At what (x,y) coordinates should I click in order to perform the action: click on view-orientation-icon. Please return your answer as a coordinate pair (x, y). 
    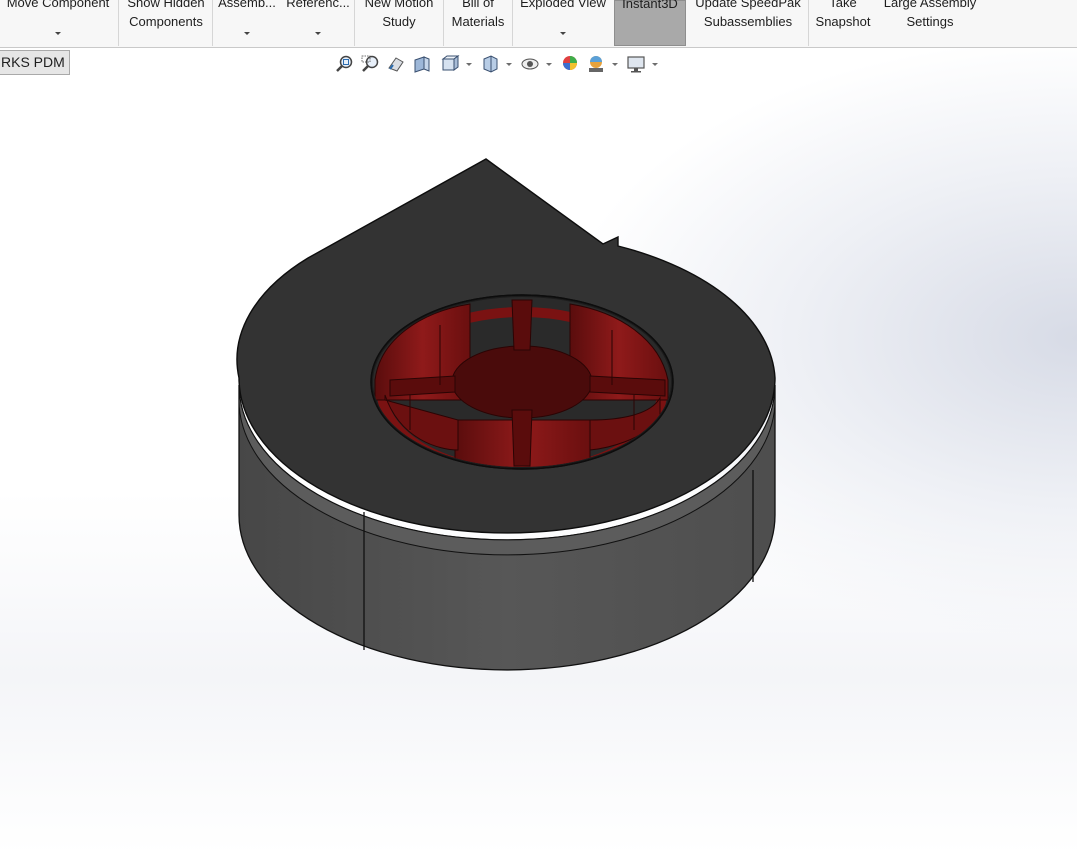
    Looking at the image, I should click on (450, 64).